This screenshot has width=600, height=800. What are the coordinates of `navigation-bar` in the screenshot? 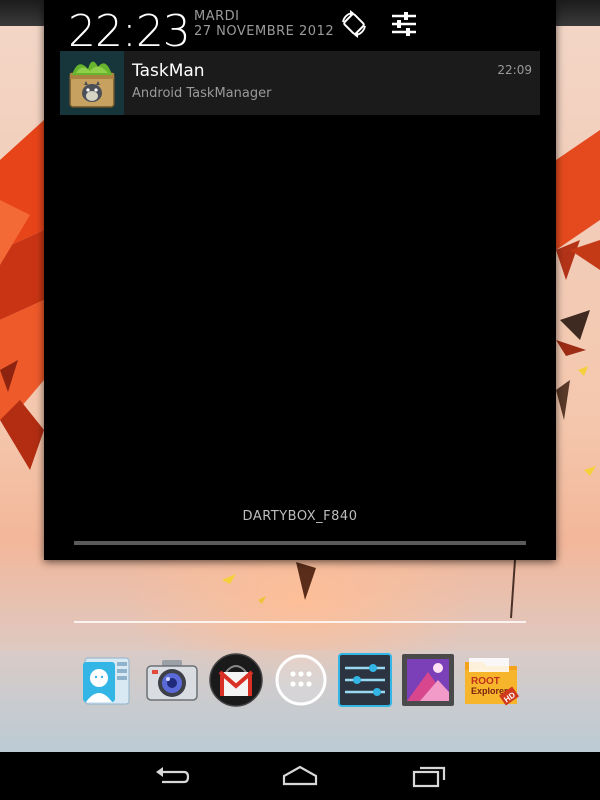 It's located at (300, 776).